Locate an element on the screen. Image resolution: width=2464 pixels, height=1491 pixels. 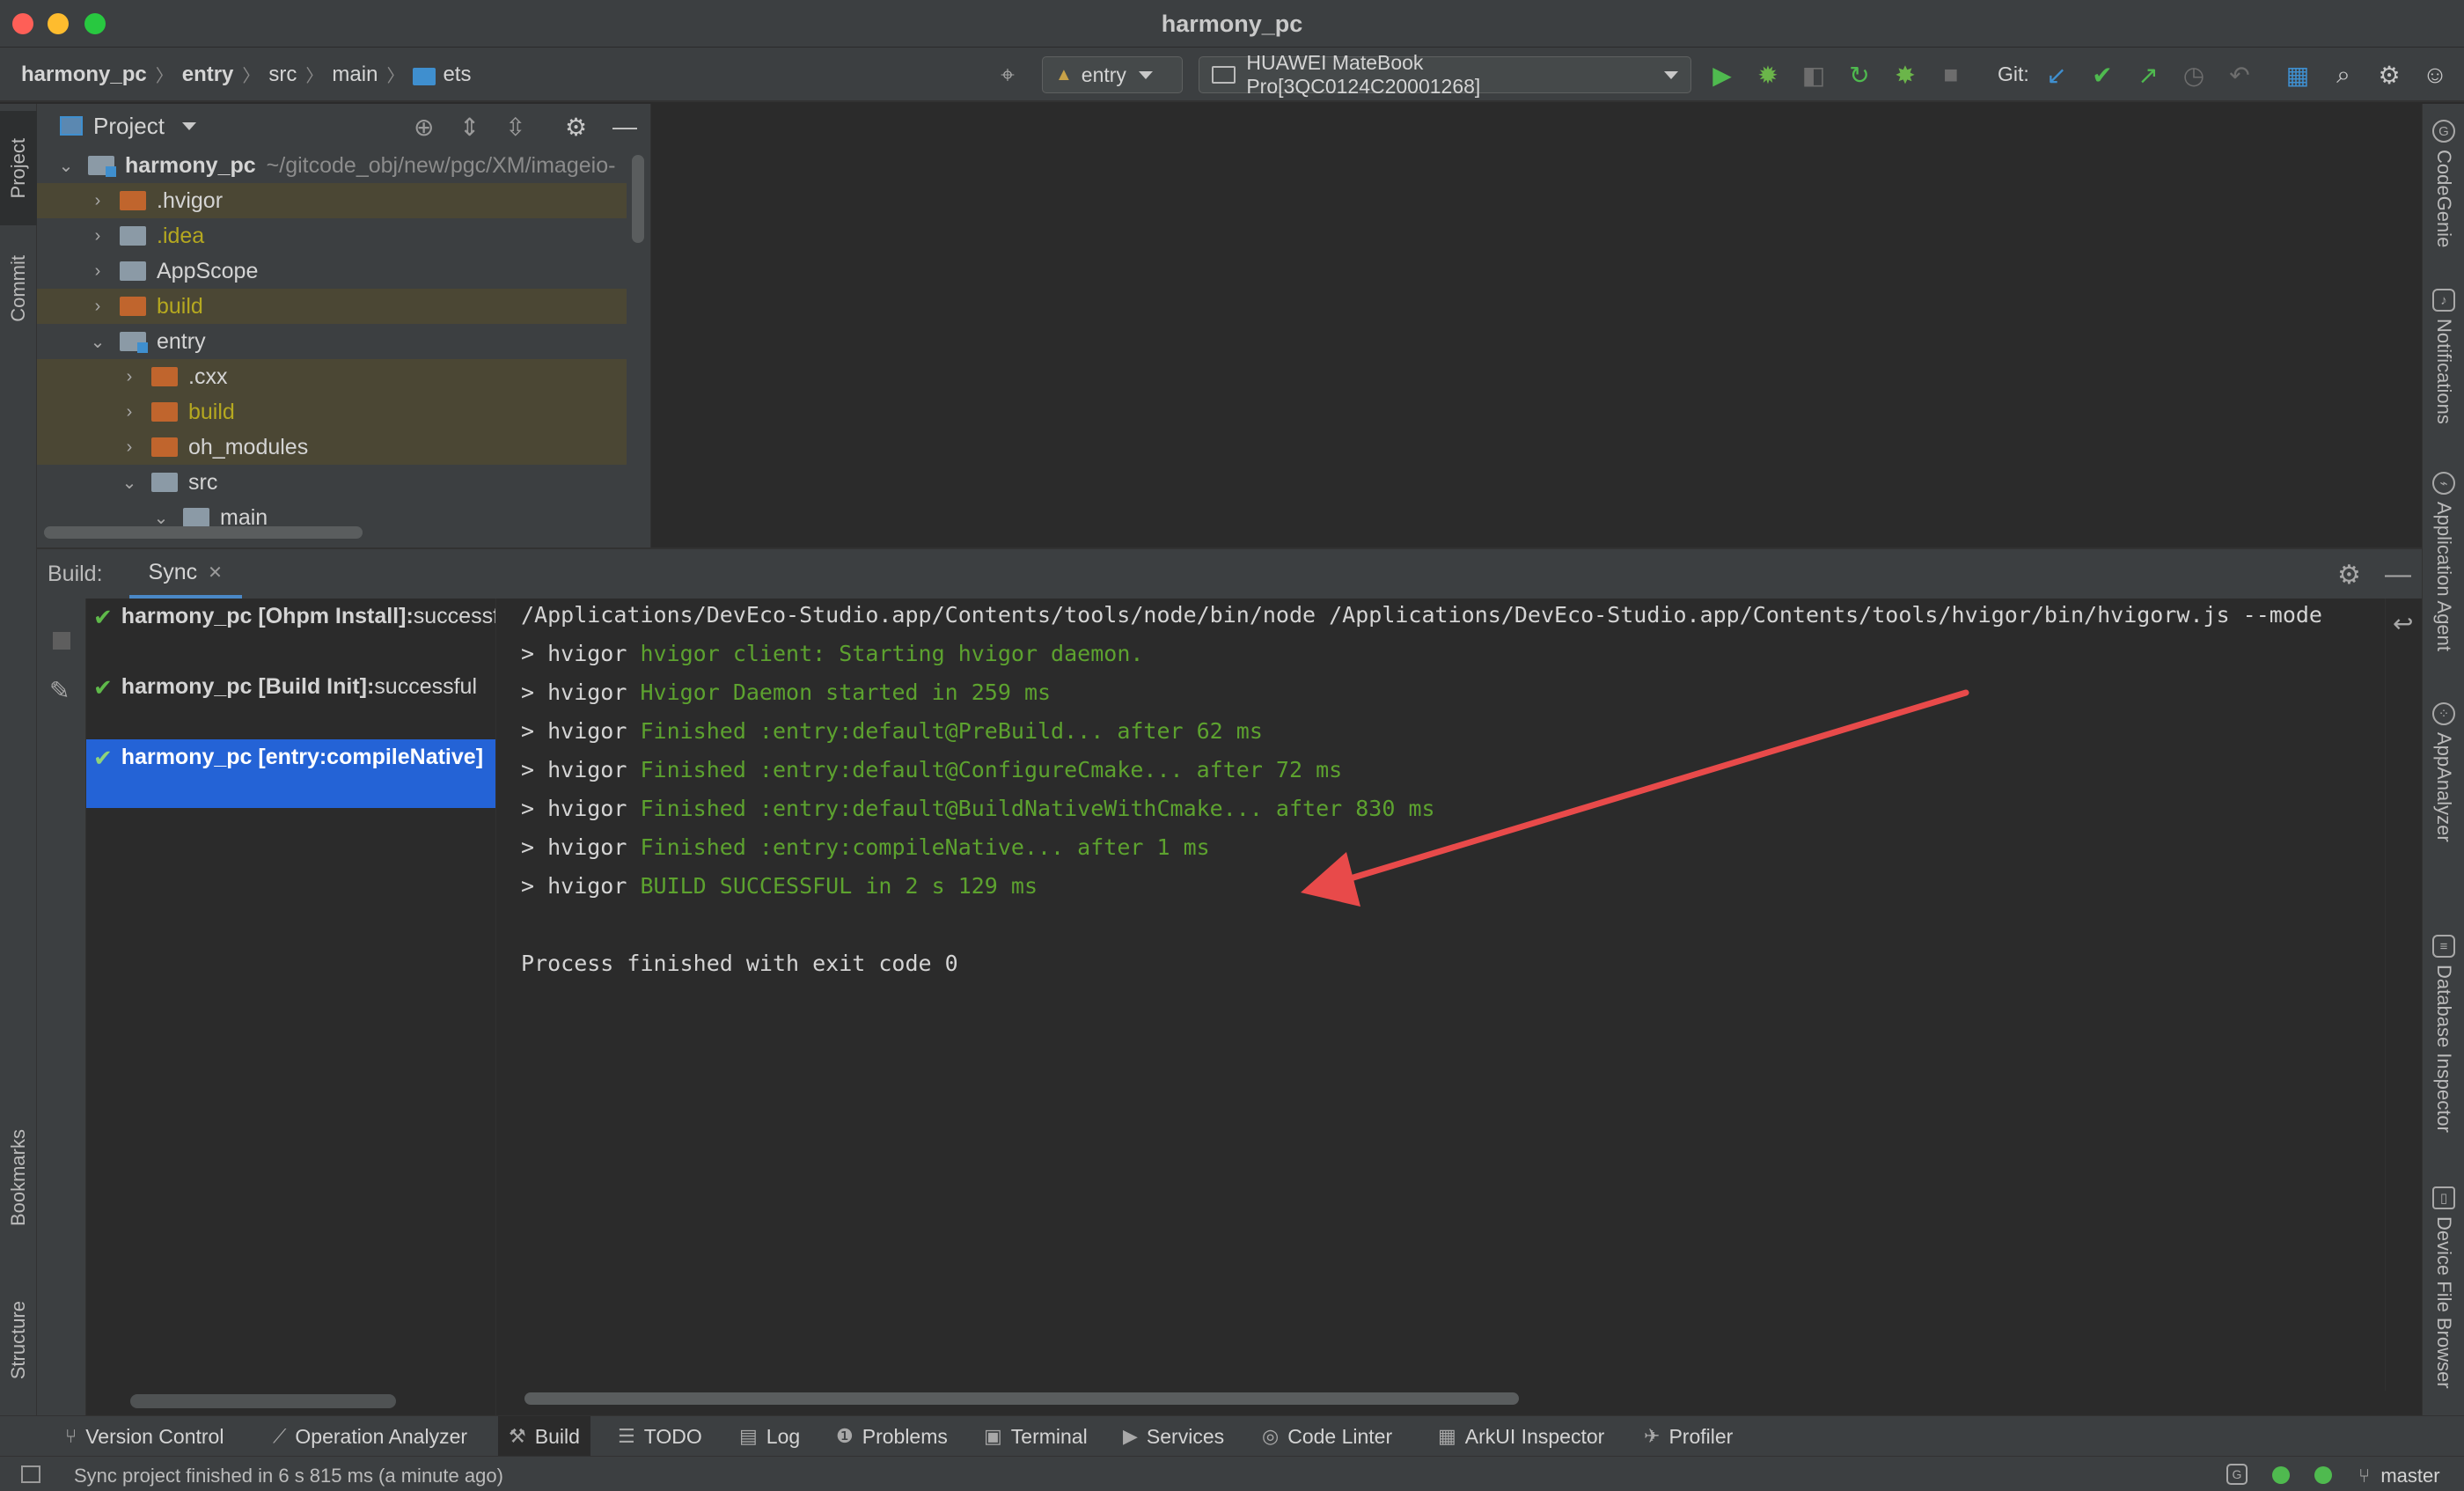
history-icon: ◷ is located at coordinates (2194, 75).